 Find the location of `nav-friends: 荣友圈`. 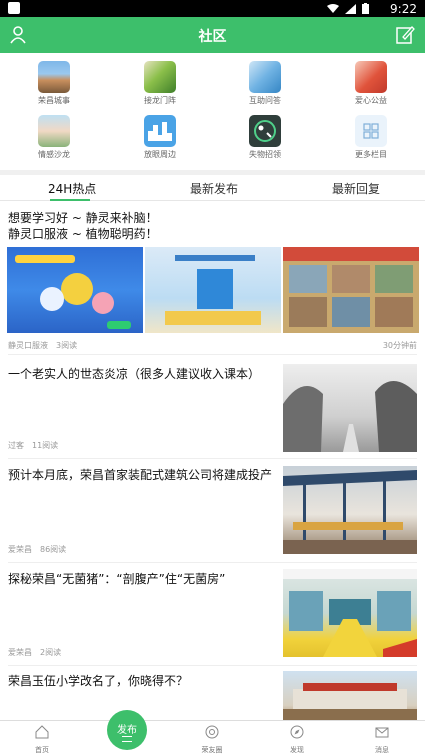

nav-friends: 荣友圈 is located at coordinates (212, 738).